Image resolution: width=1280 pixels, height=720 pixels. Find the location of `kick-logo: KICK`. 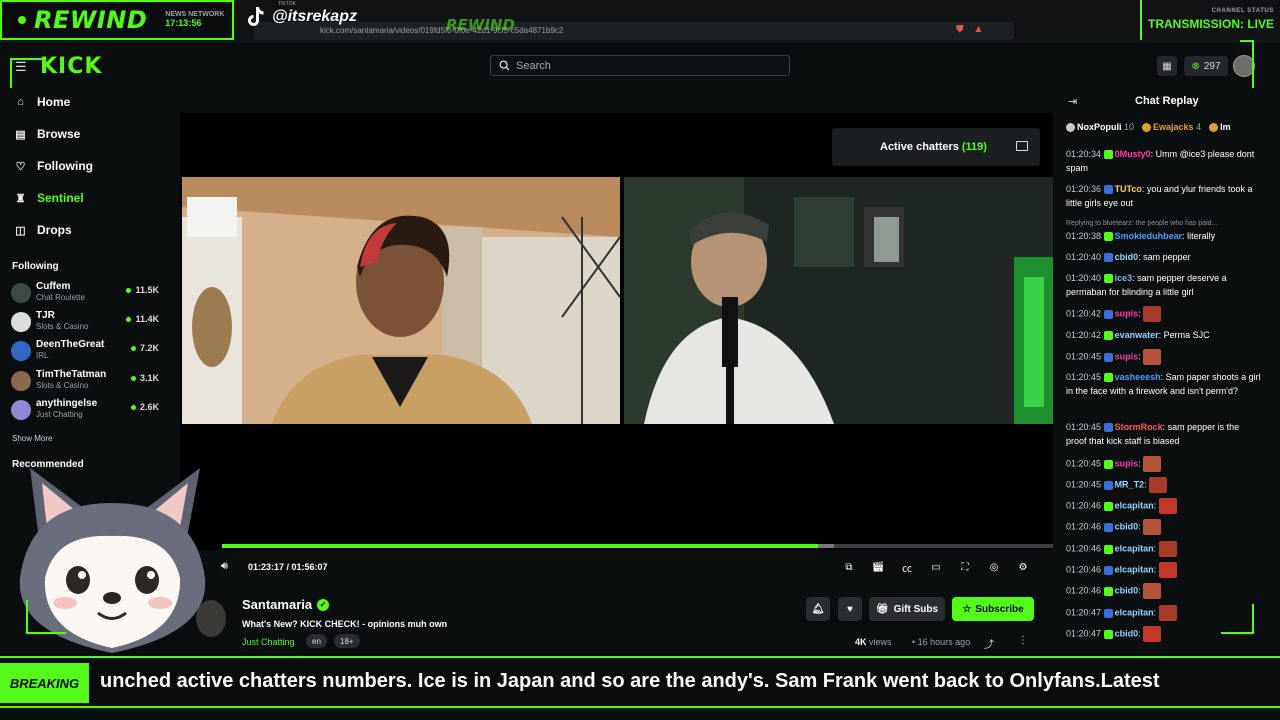

kick-logo: KICK is located at coordinates (71, 66).